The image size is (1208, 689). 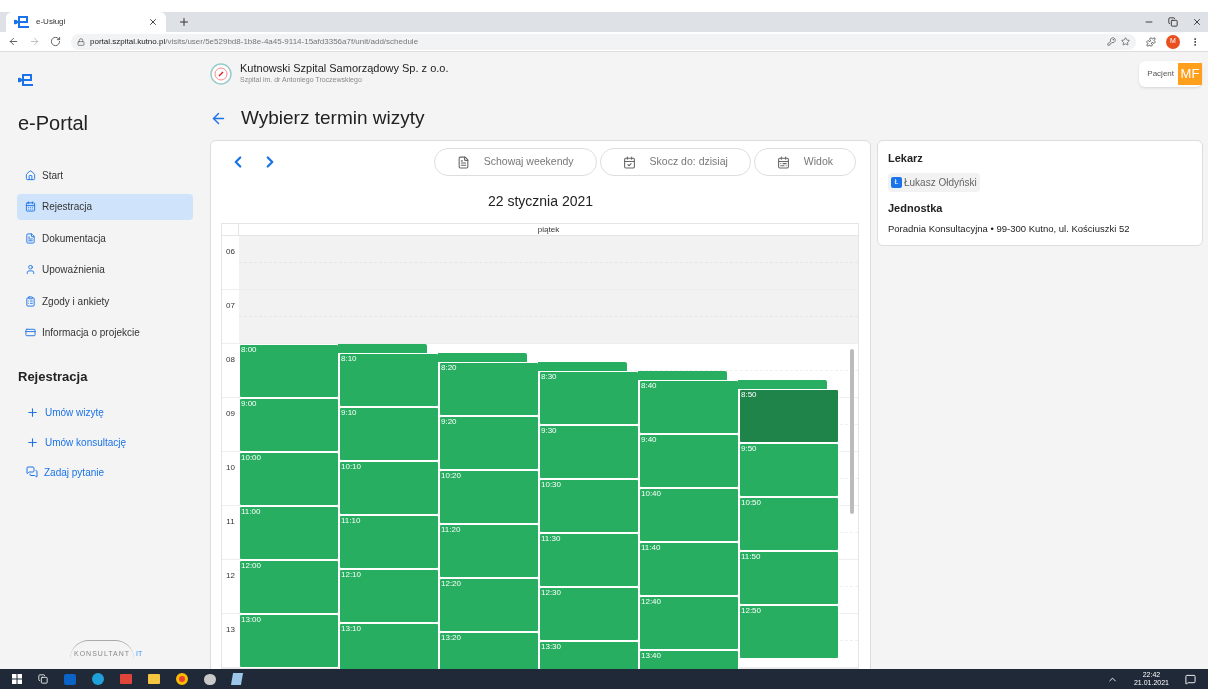 What do you see at coordinates (289, 425) in the screenshot?
I see `time-slot: 9:00` at bounding box center [289, 425].